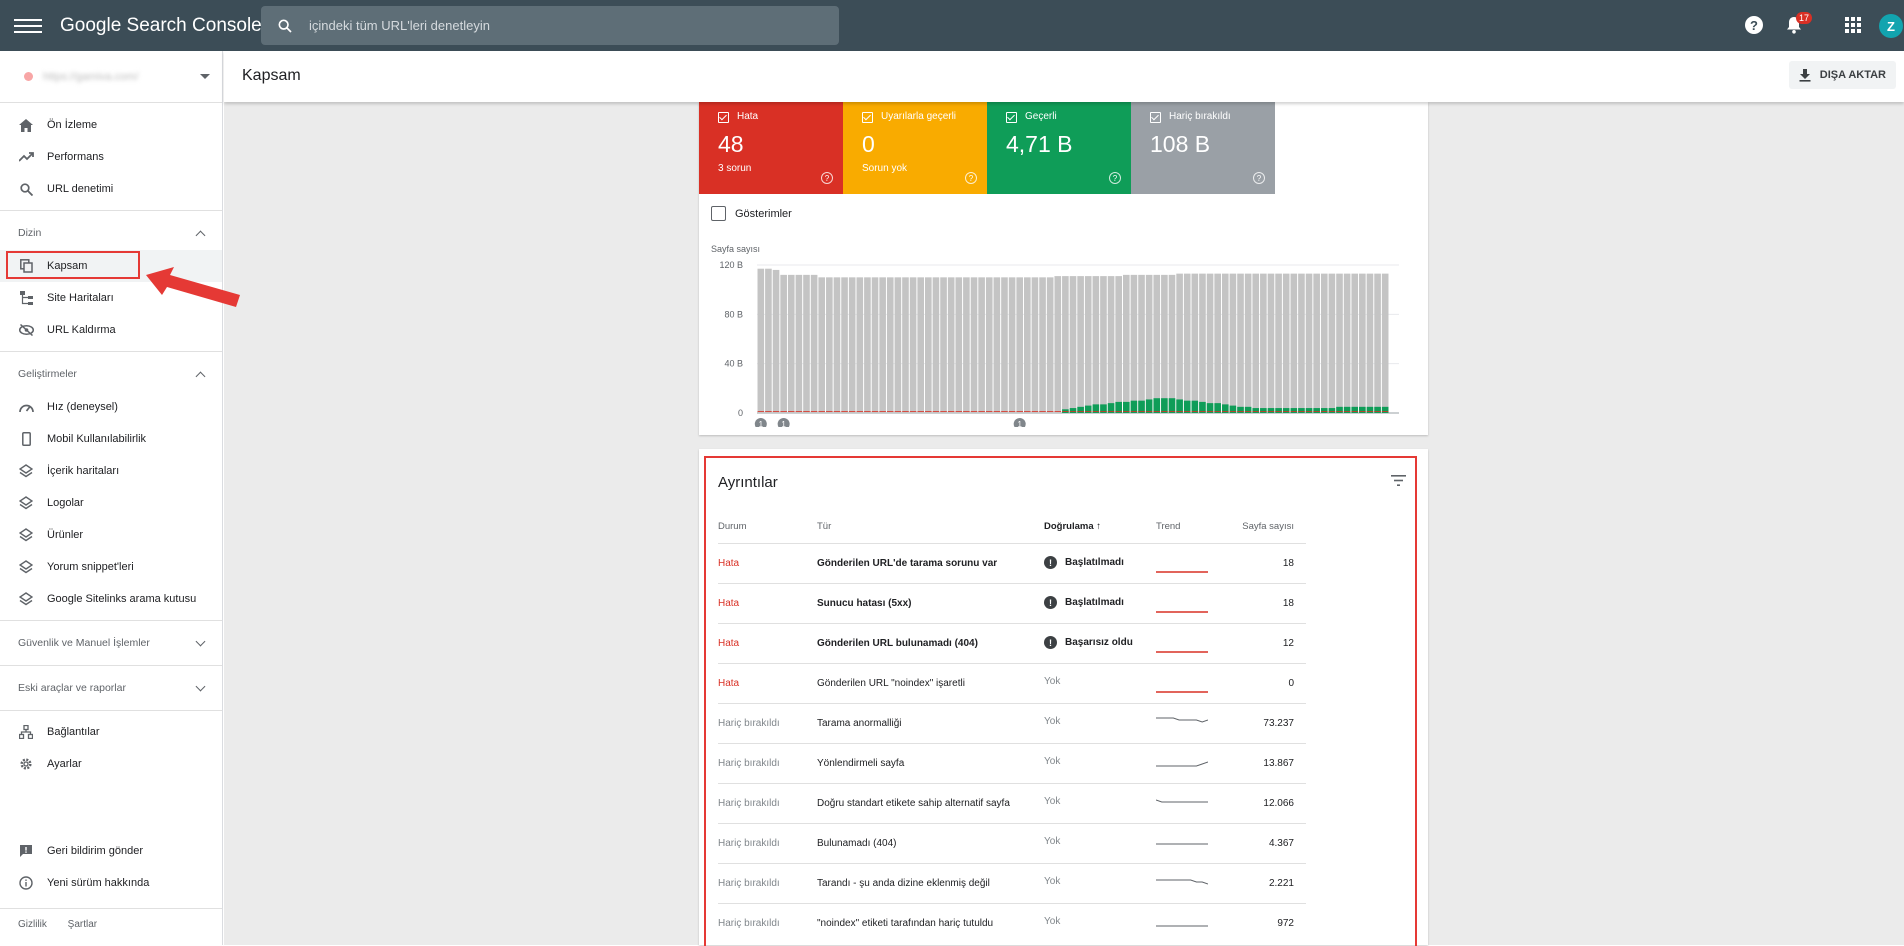  I want to click on impressions-toggle: Gösterimler, so click(751, 213).